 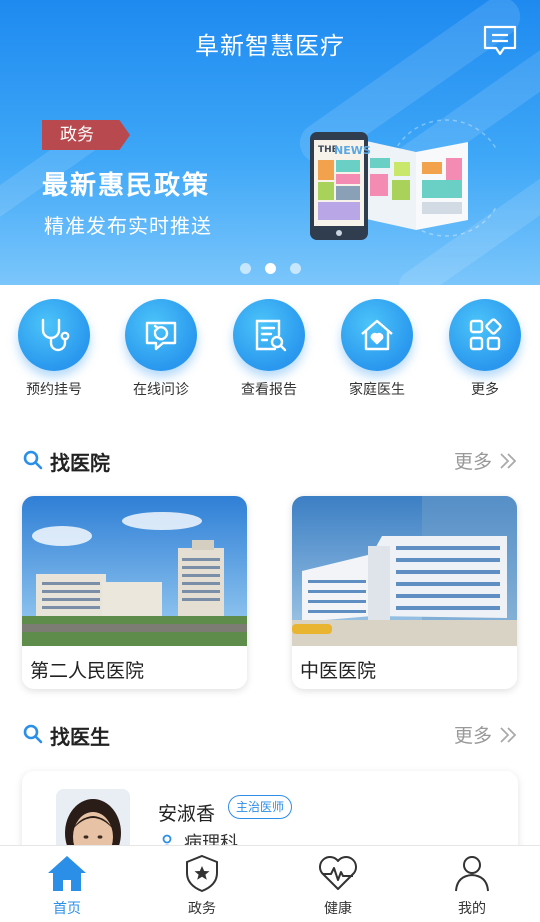 What do you see at coordinates (377, 335) in the screenshot?
I see `home-heart-icon` at bounding box center [377, 335].